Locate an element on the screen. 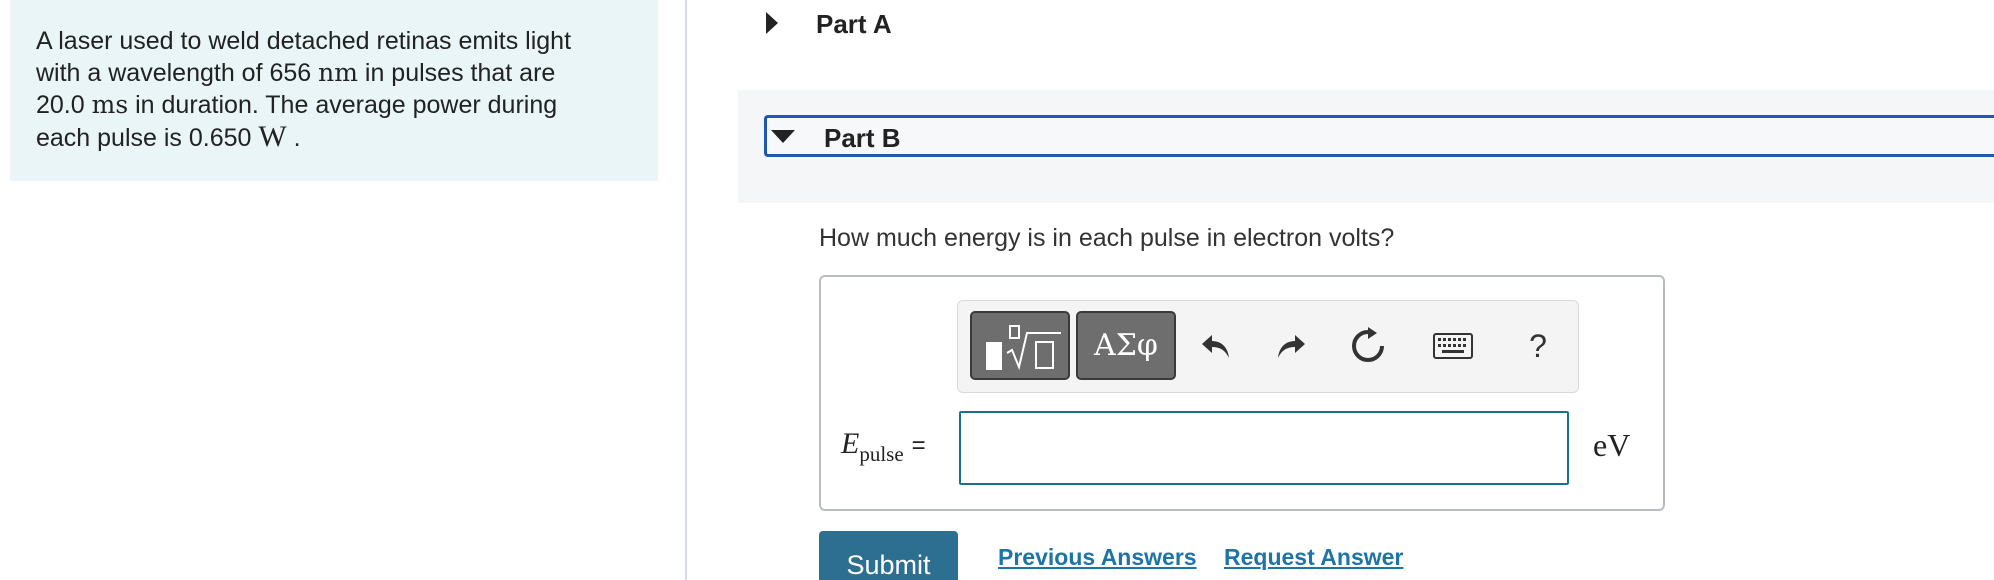 This screenshot has height=580, width=1994. answer-unit: eV is located at coordinates (1612, 445).